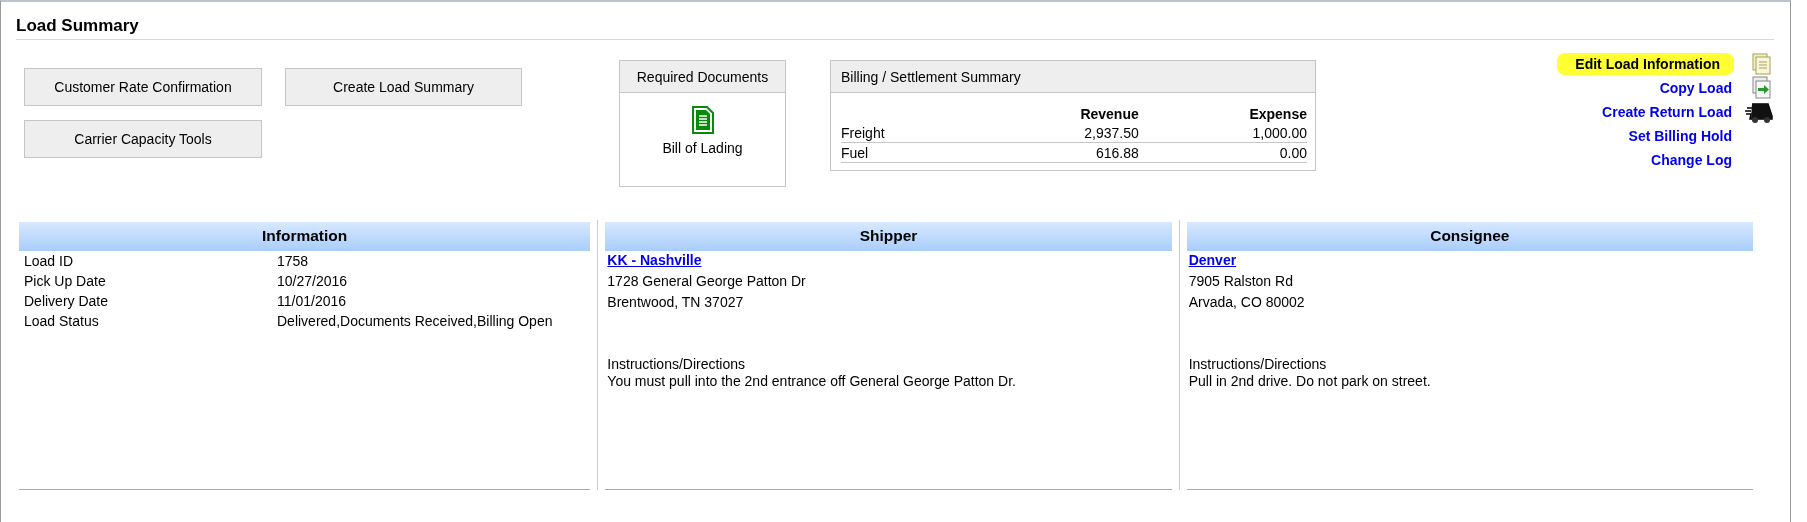  I want to click on table-cell: 0.00, so click(1222, 152).